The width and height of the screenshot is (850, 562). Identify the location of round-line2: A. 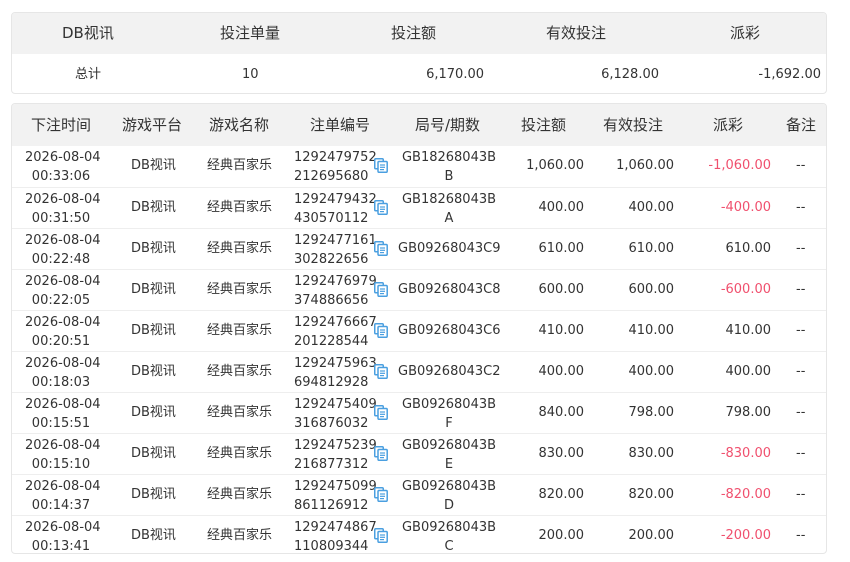
(449, 218).